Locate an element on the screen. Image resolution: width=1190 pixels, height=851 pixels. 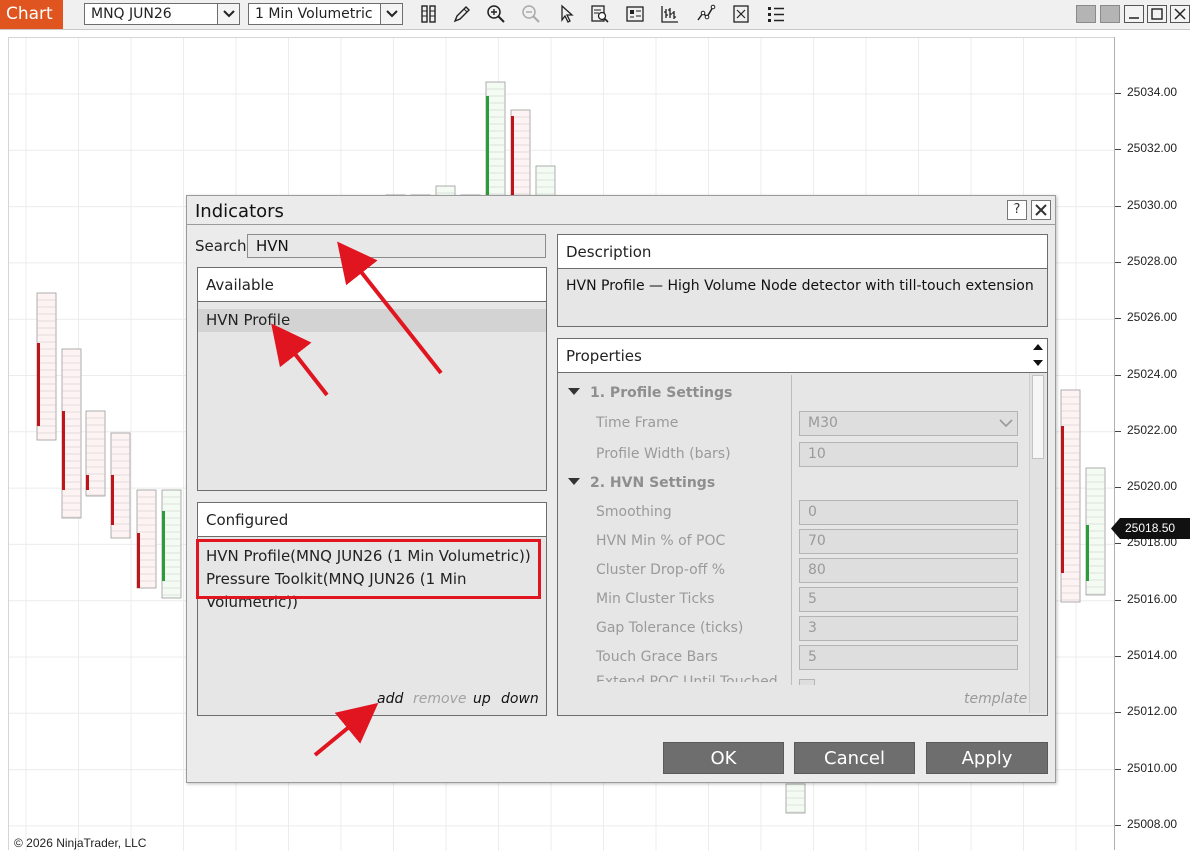
touch-grace-bars-field: 5 is located at coordinates (908, 657).